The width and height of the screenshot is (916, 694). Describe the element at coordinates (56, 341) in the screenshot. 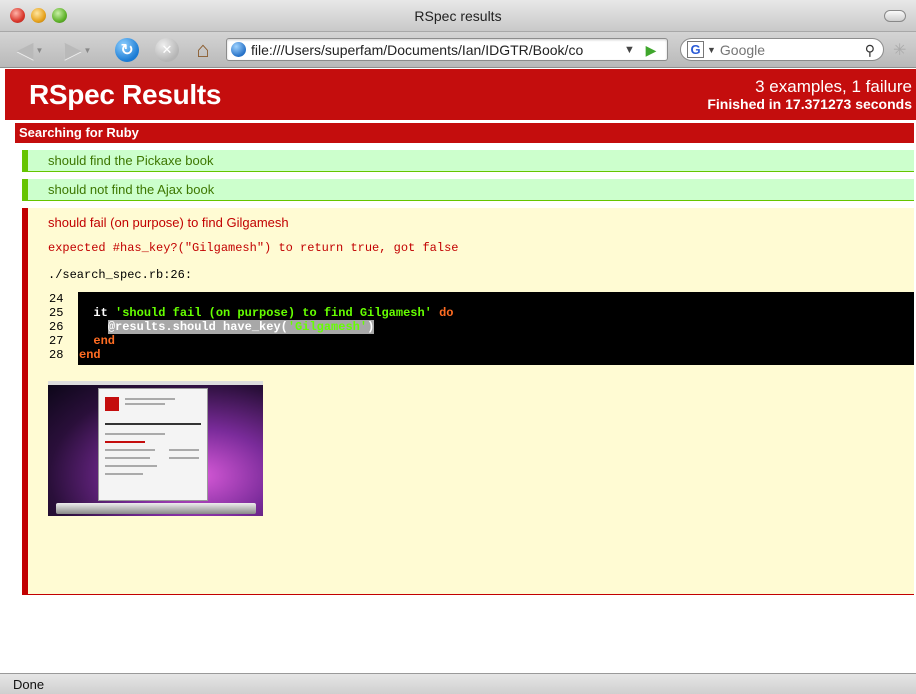

I see `line-number: 27` at that location.